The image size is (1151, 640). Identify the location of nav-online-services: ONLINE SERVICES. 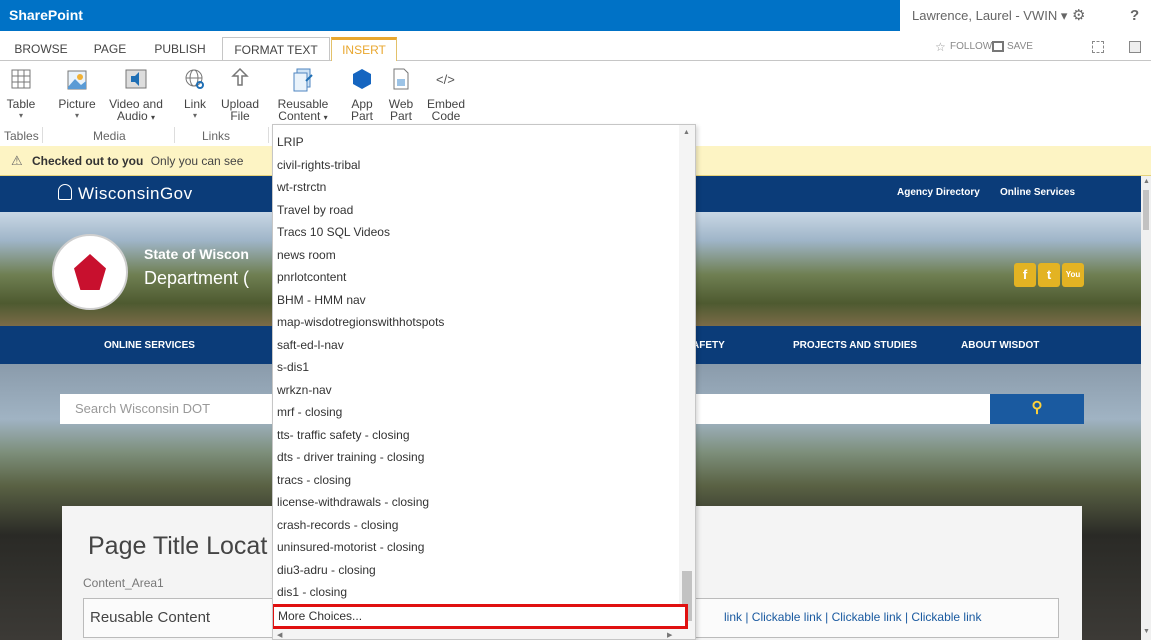
(149, 345).